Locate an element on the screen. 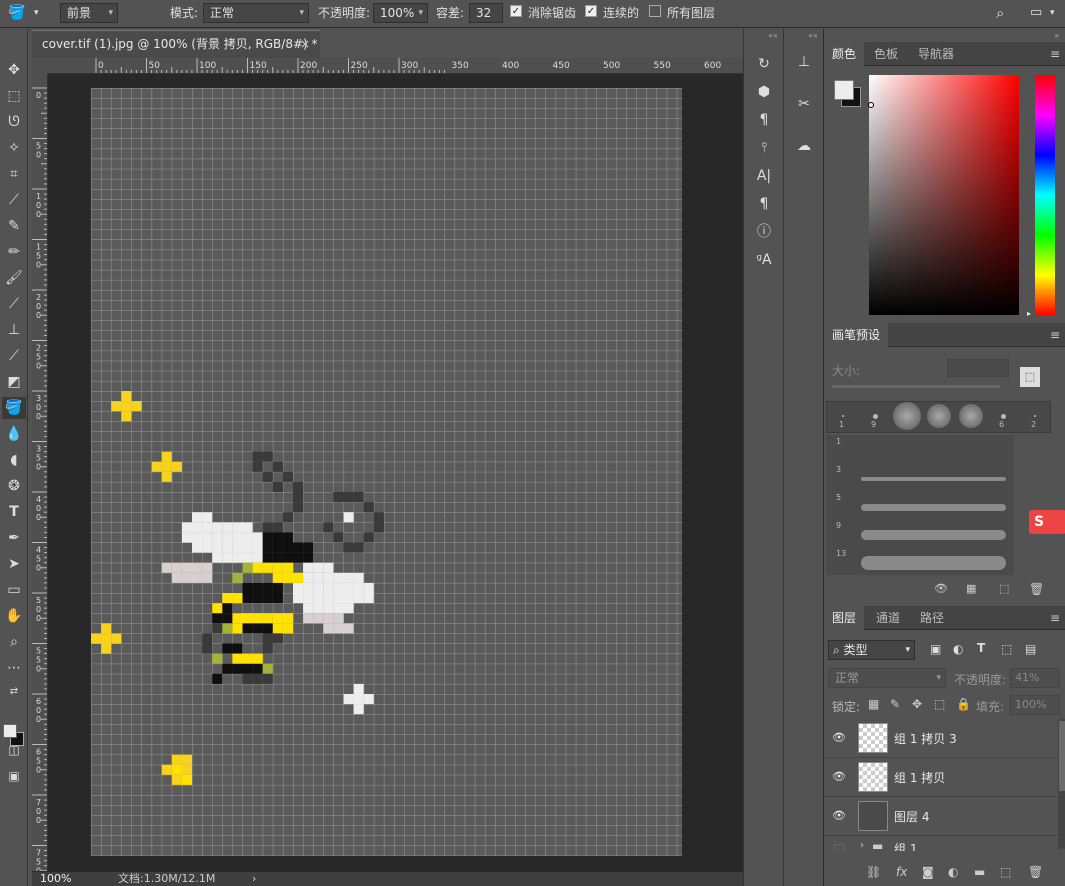 The image size is (1065, 886). more-tools-icon: ⋯ is located at coordinates (14, 668).